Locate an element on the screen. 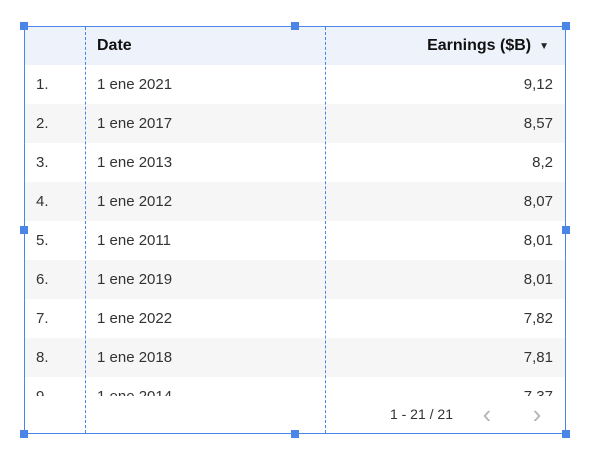  row-index: 4. is located at coordinates (42, 201).